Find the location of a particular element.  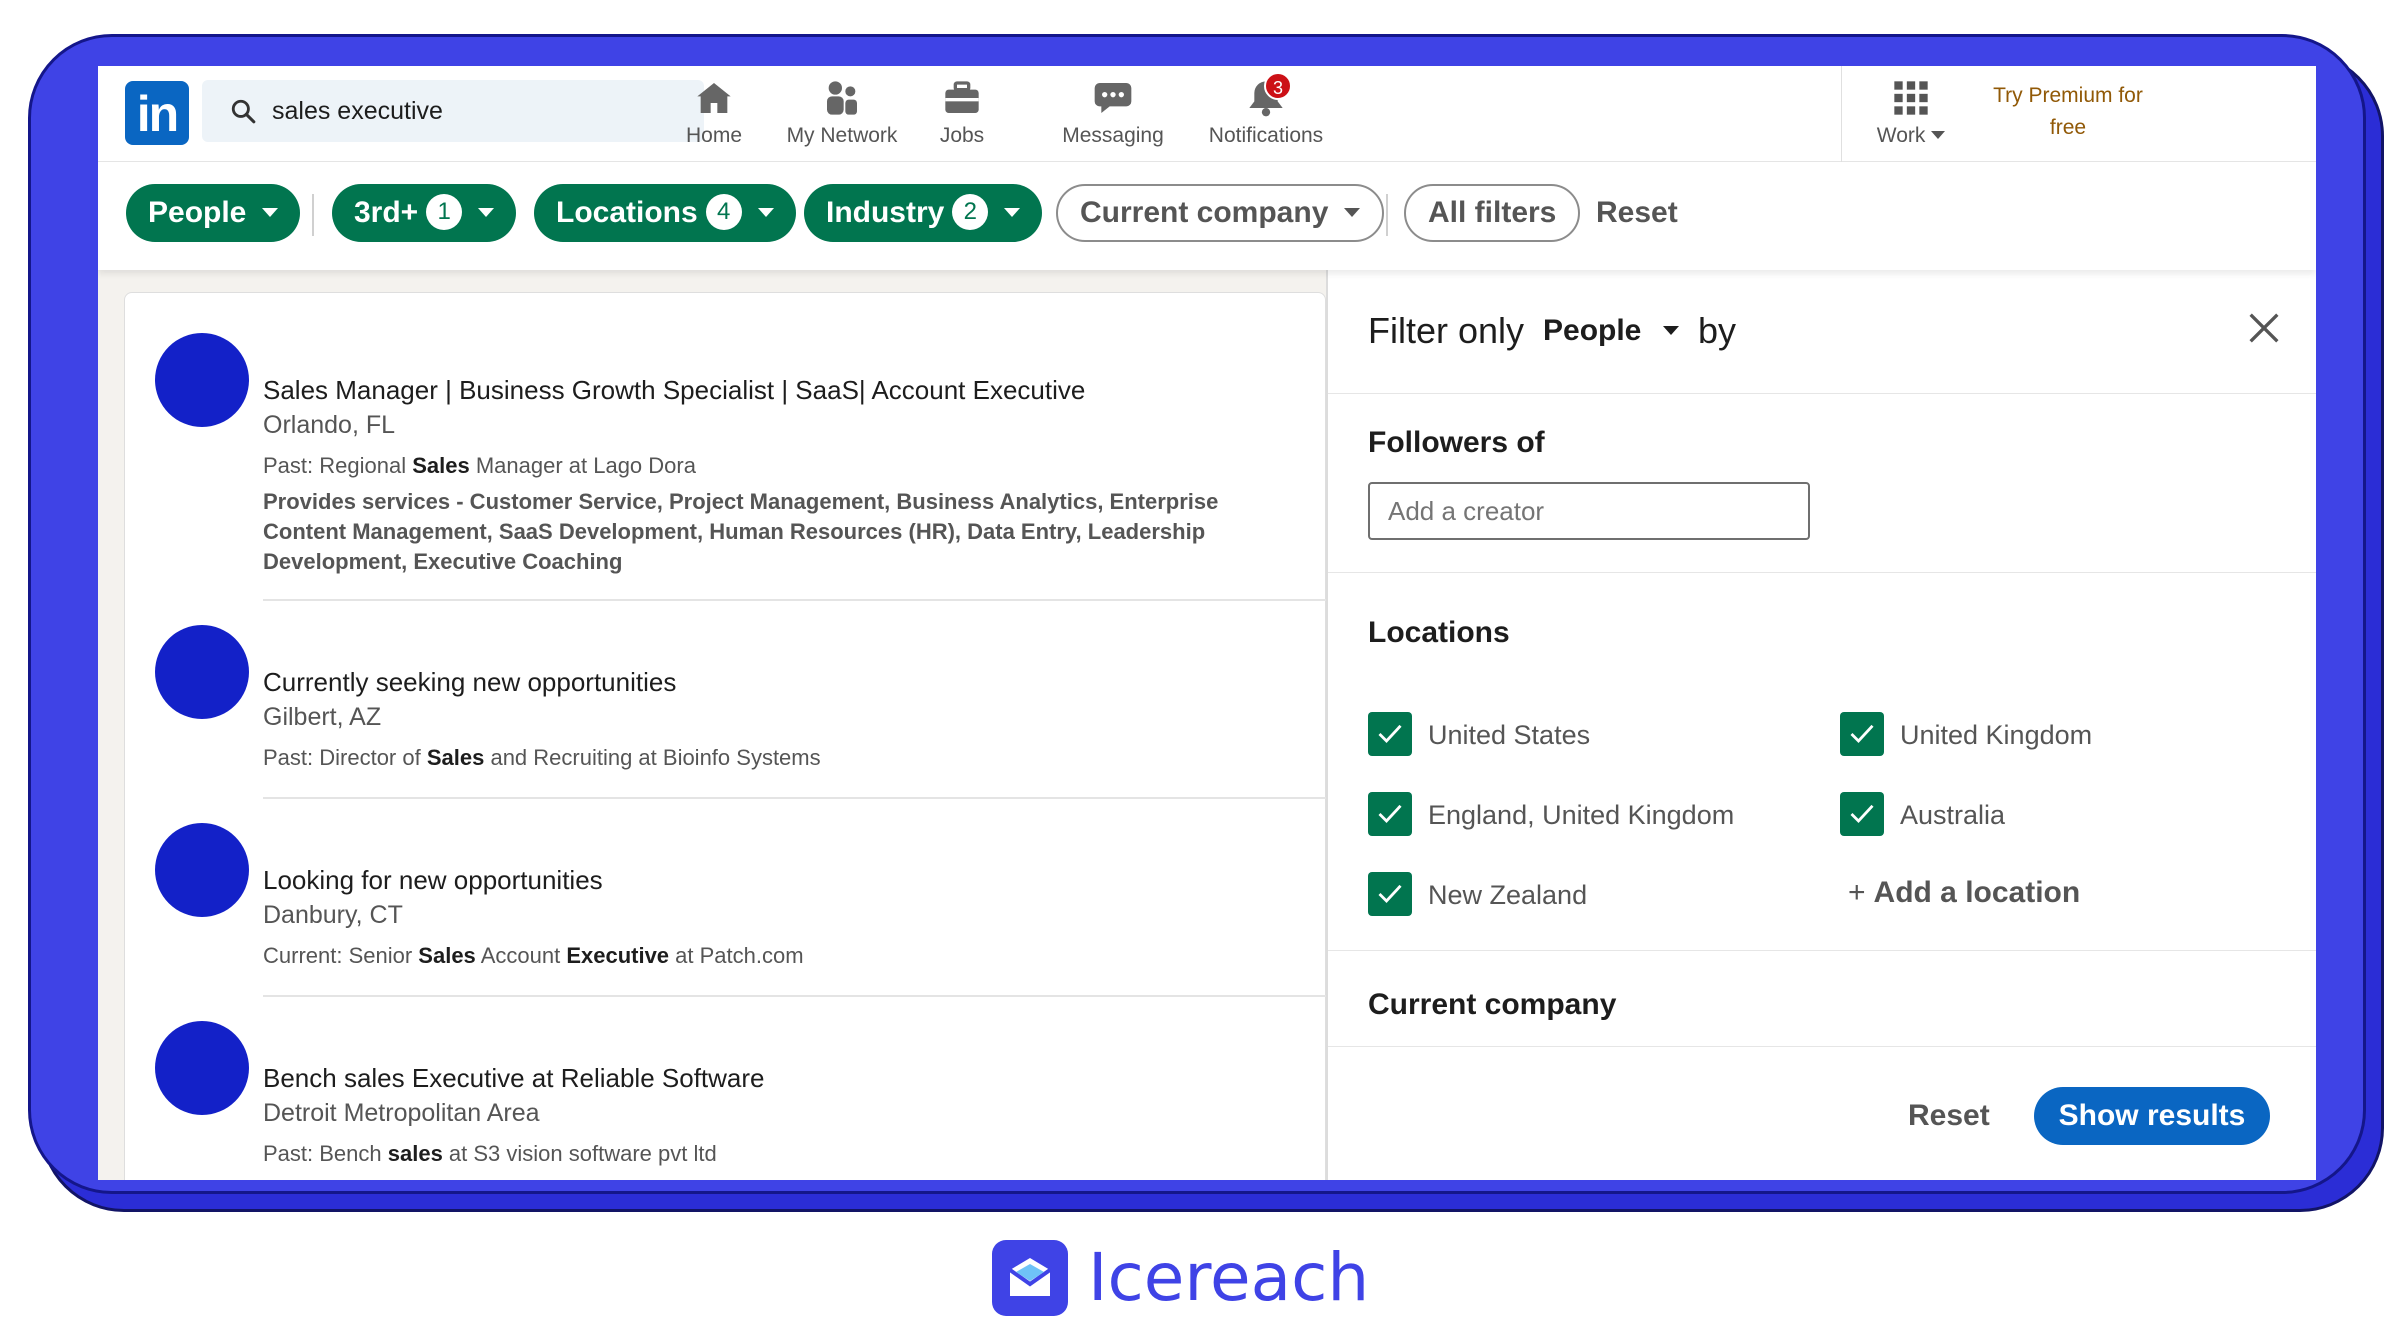

experience-suffix: at Patch.com is located at coordinates (736, 955).